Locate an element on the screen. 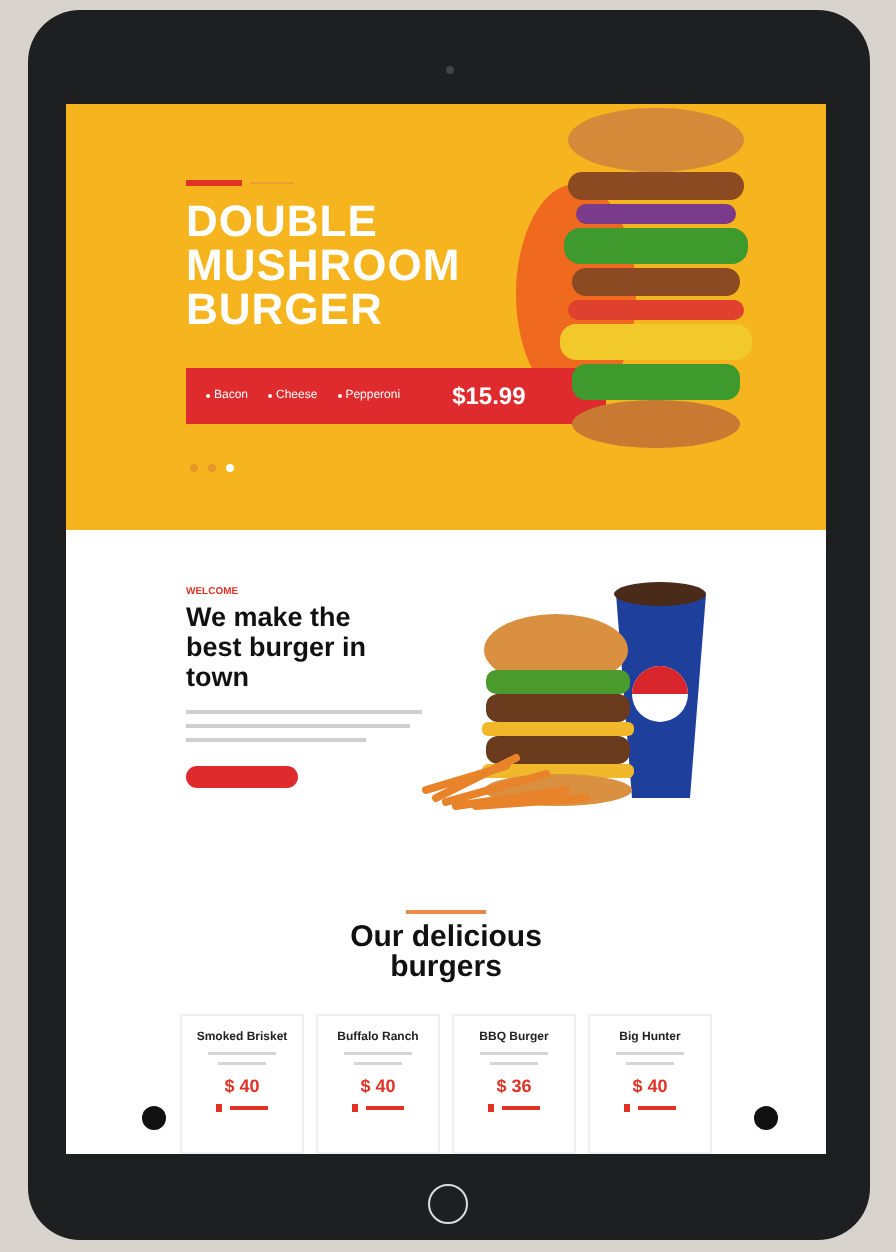  previous-arrow-button is located at coordinates (154, 1118).